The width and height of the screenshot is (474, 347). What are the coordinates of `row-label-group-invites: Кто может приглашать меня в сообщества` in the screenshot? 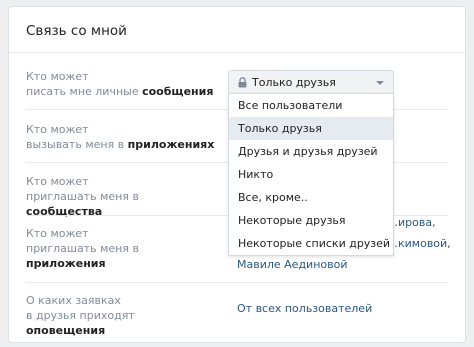 It's located at (121, 196).